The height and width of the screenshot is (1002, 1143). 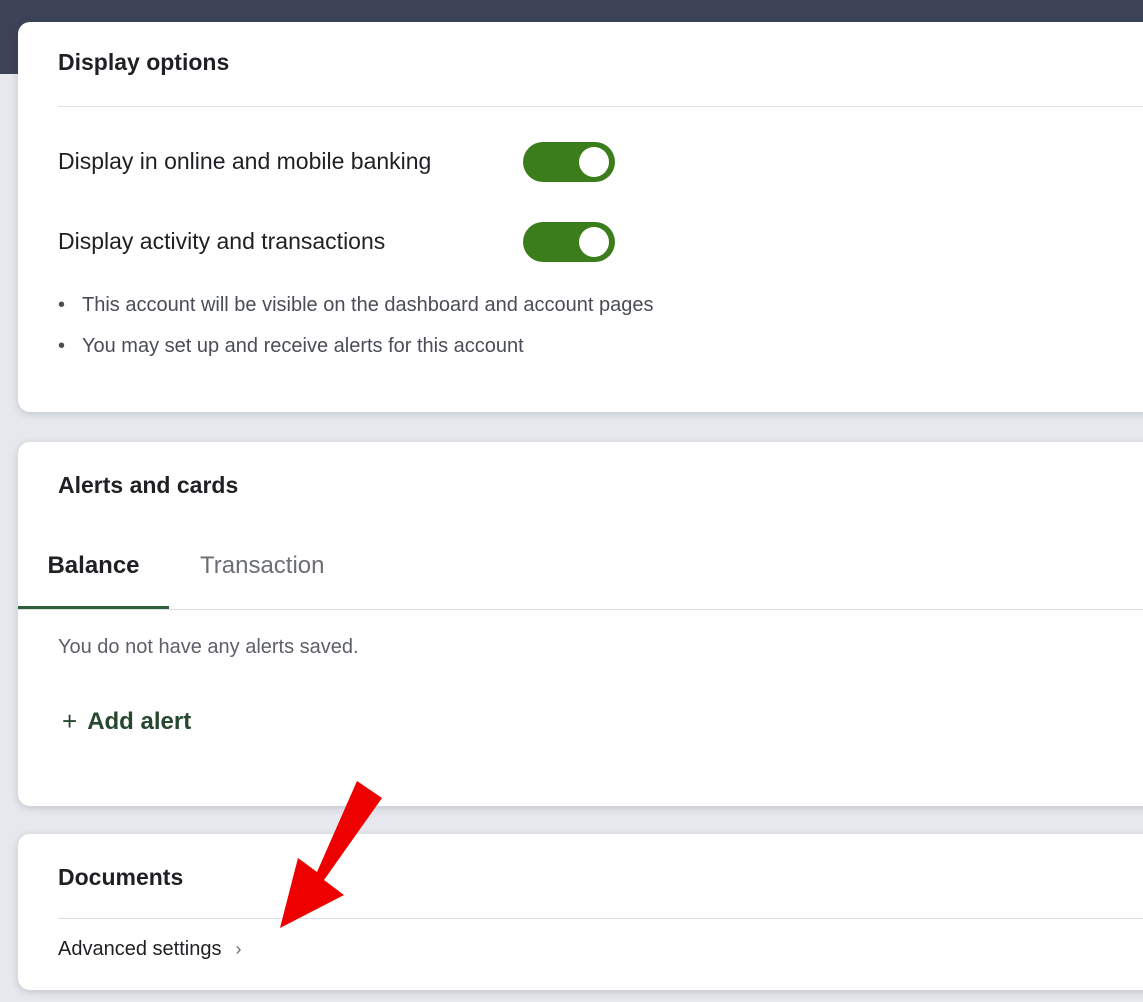 What do you see at coordinates (222, 241) in the screenshot?
I see `setting-label: Display activity and transactions` at bounding box center [222, 241].